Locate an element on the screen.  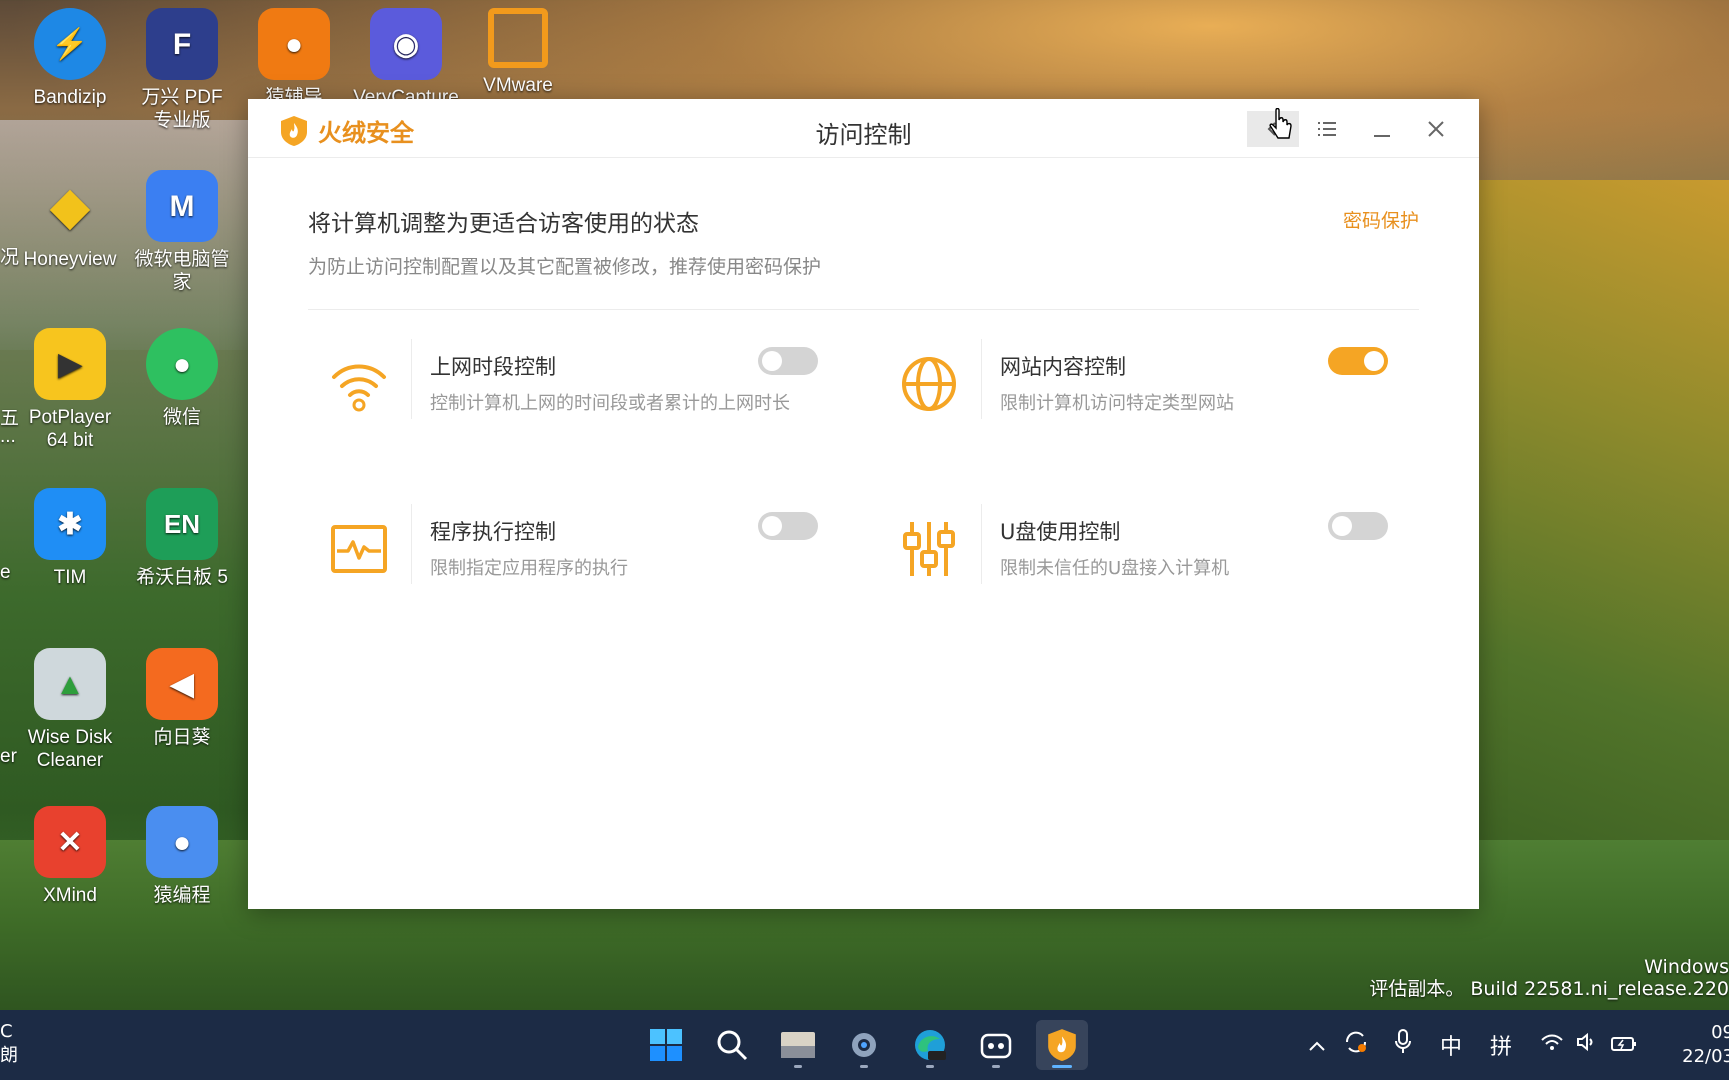
desktop-icon-xmind: ✕ XMind is located at coordinates (70, 856).